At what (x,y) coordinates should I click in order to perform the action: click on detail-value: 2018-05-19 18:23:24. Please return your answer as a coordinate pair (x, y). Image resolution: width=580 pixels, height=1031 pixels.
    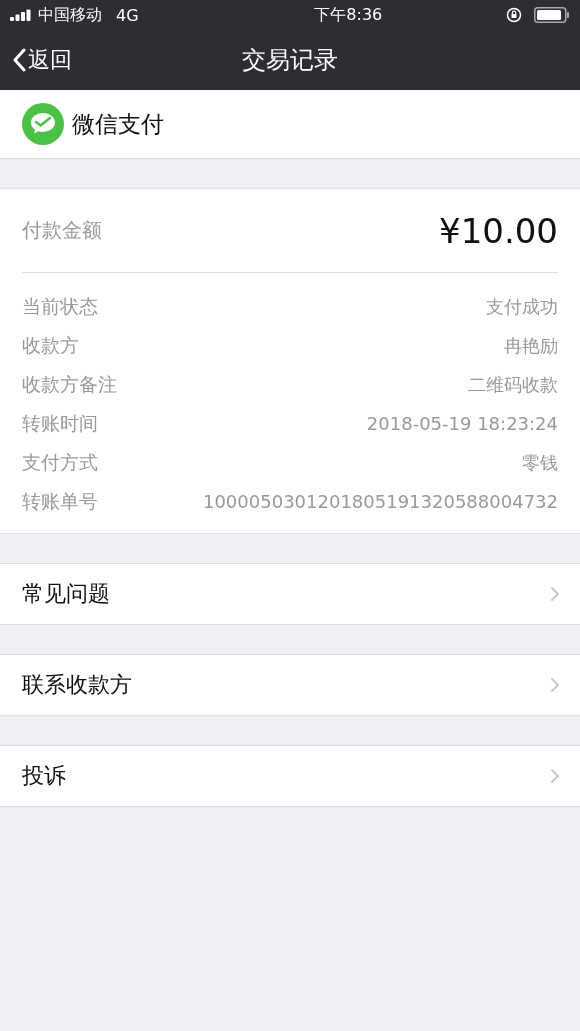
    Looking at the image, I should click on (462, 423).